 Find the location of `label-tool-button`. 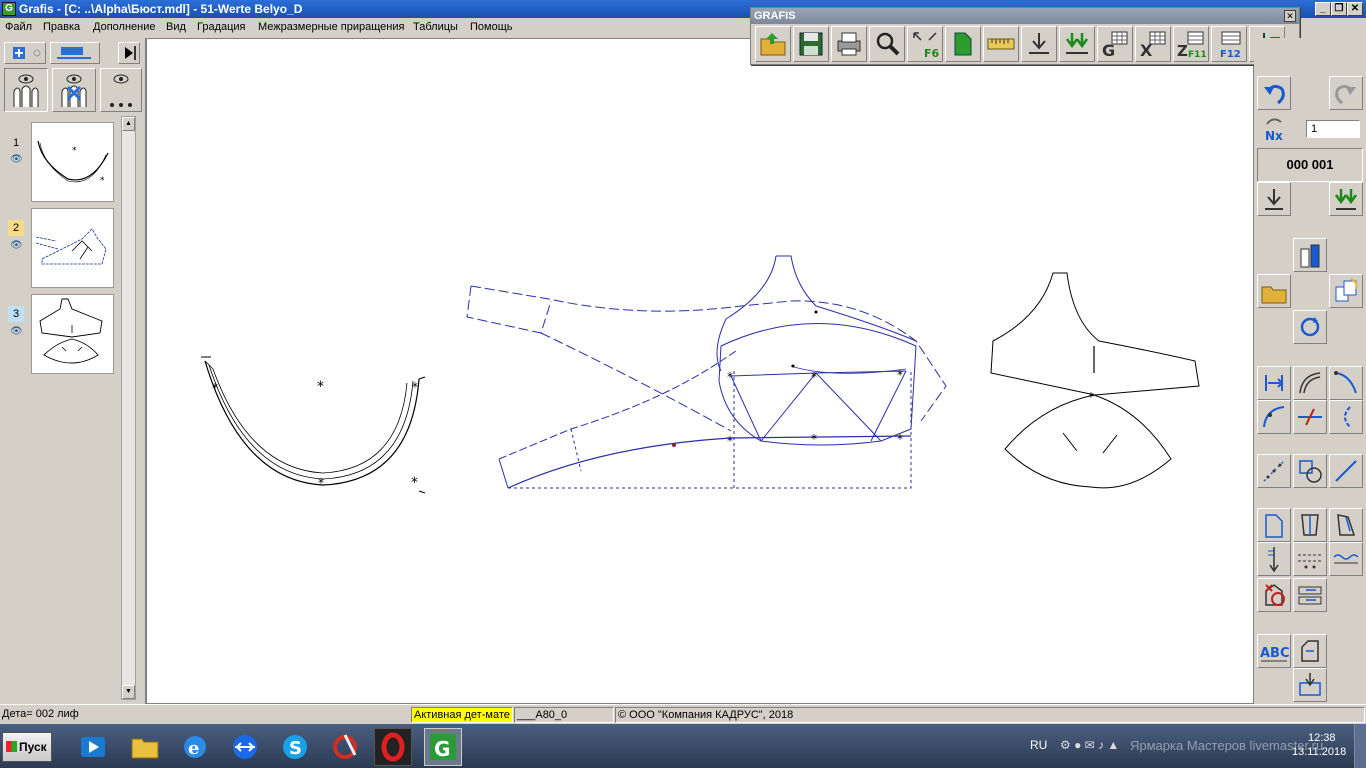

label-tool-button is located at coordinates (1310, 651).